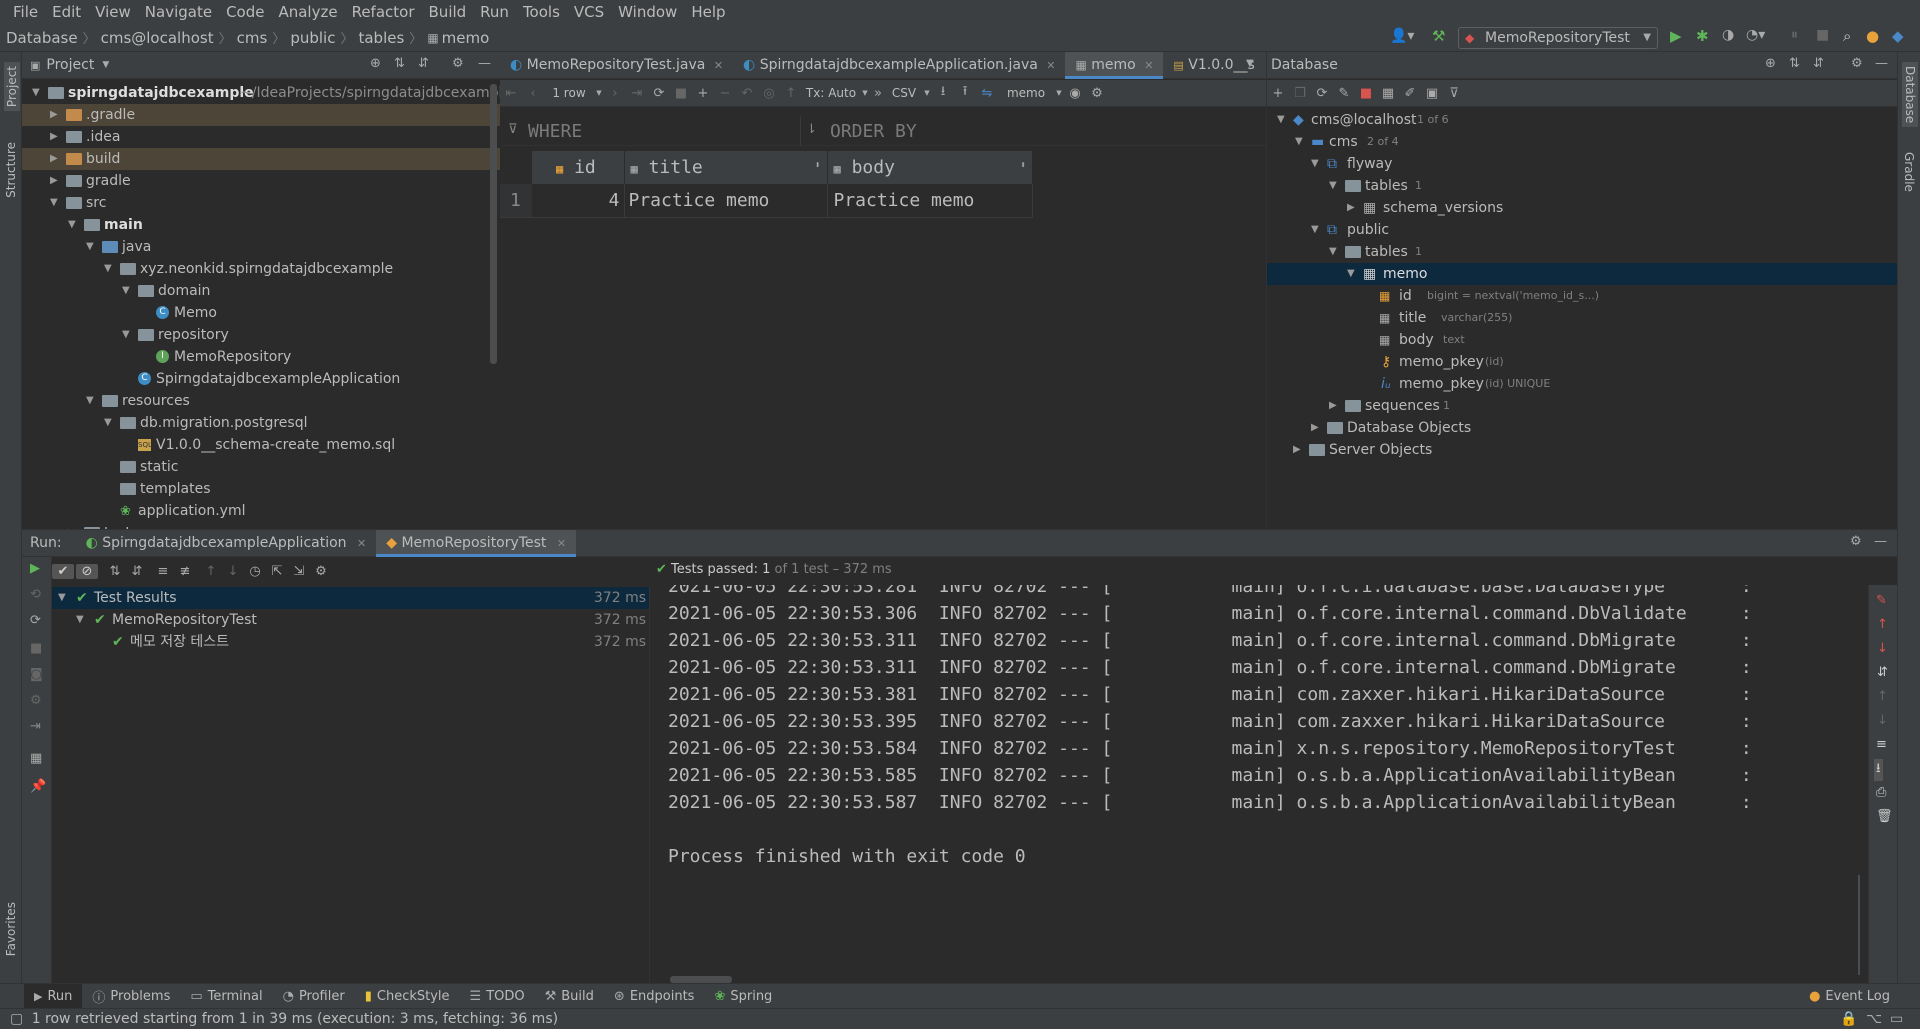  Describe the element at coordinates (63, 571) in the screenshot. I see `show-passed-icon: ✔` at that location.